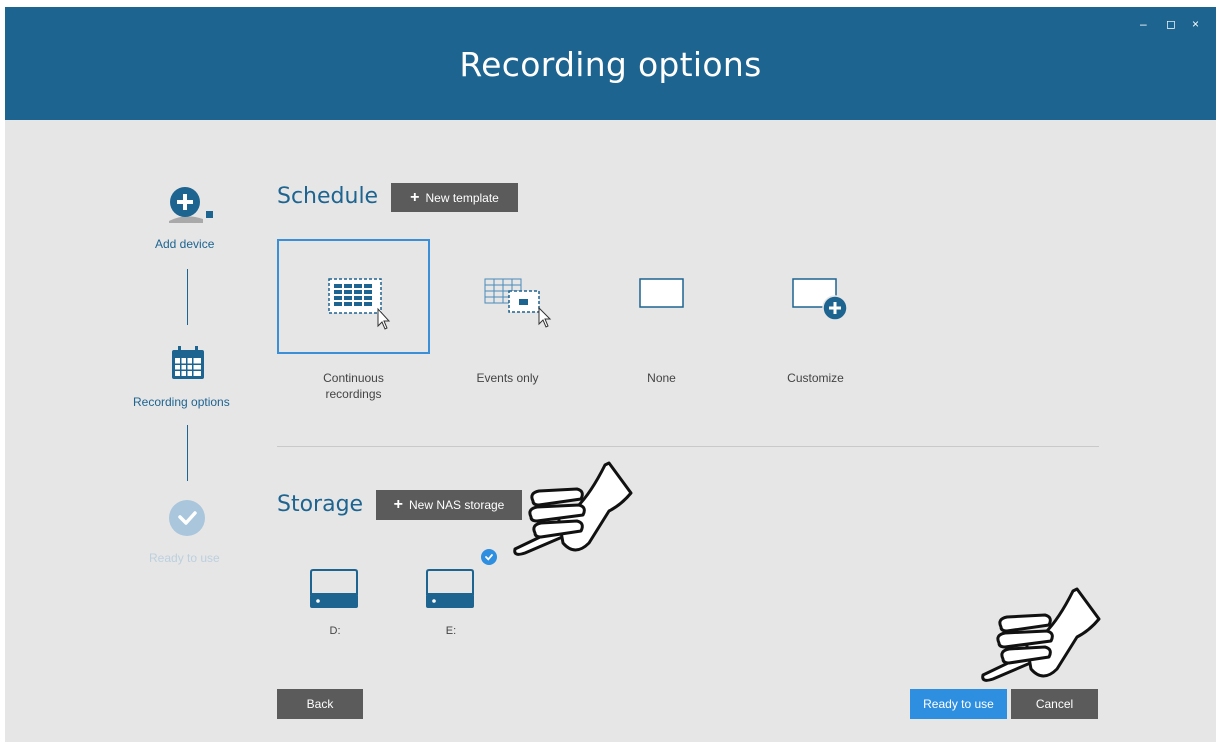 This screenshot has height=742, width=1216. What do you see at coordinates (184, 558) in the screenshot?
I see `step-label-ready-to-use: Ready to use` at bounding box center [184, 558].